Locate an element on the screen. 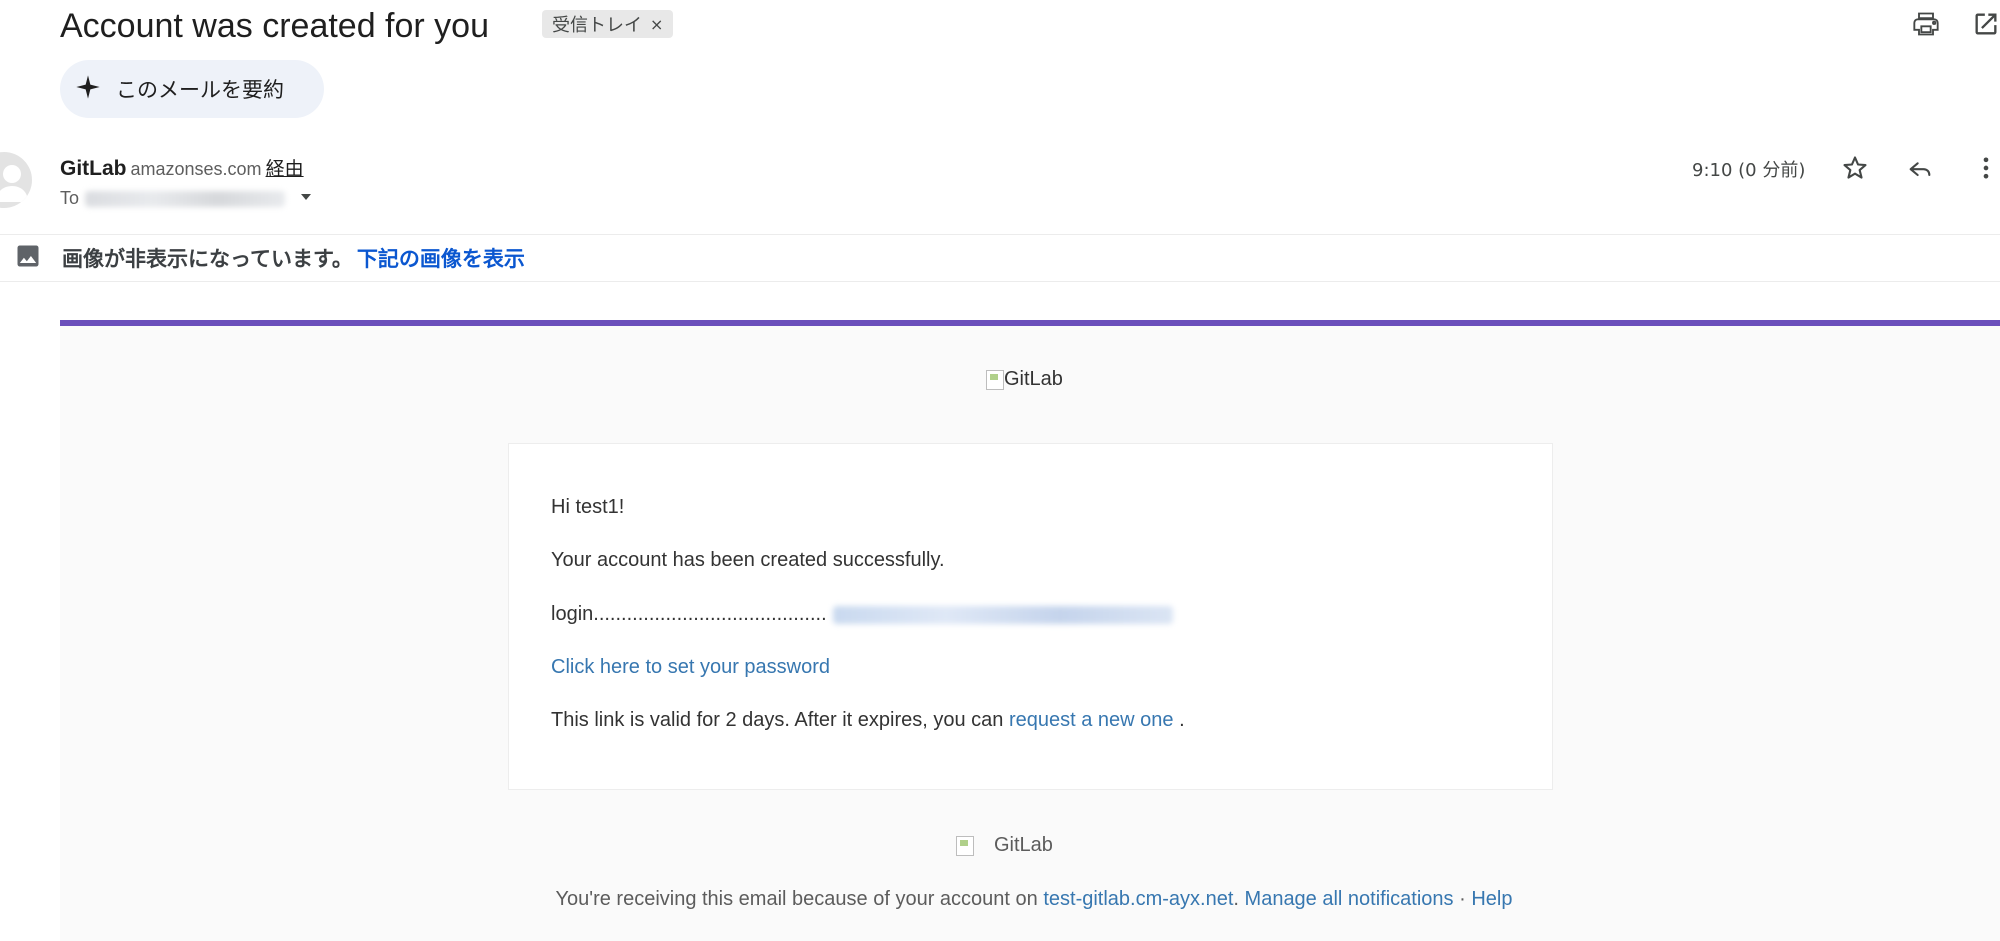 The height and width of the screenshot is (941, 2000). footer-period: . is located at coordinates (1236, 899).